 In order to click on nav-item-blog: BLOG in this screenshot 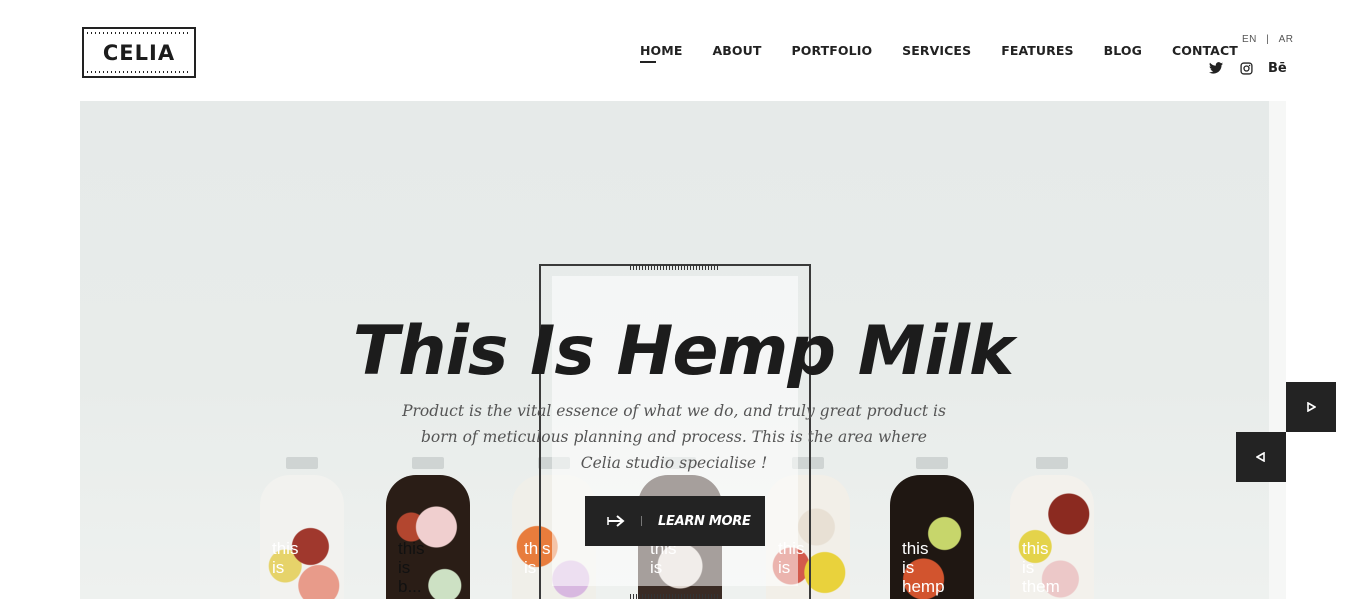, I will do `click(1123, 50)`.